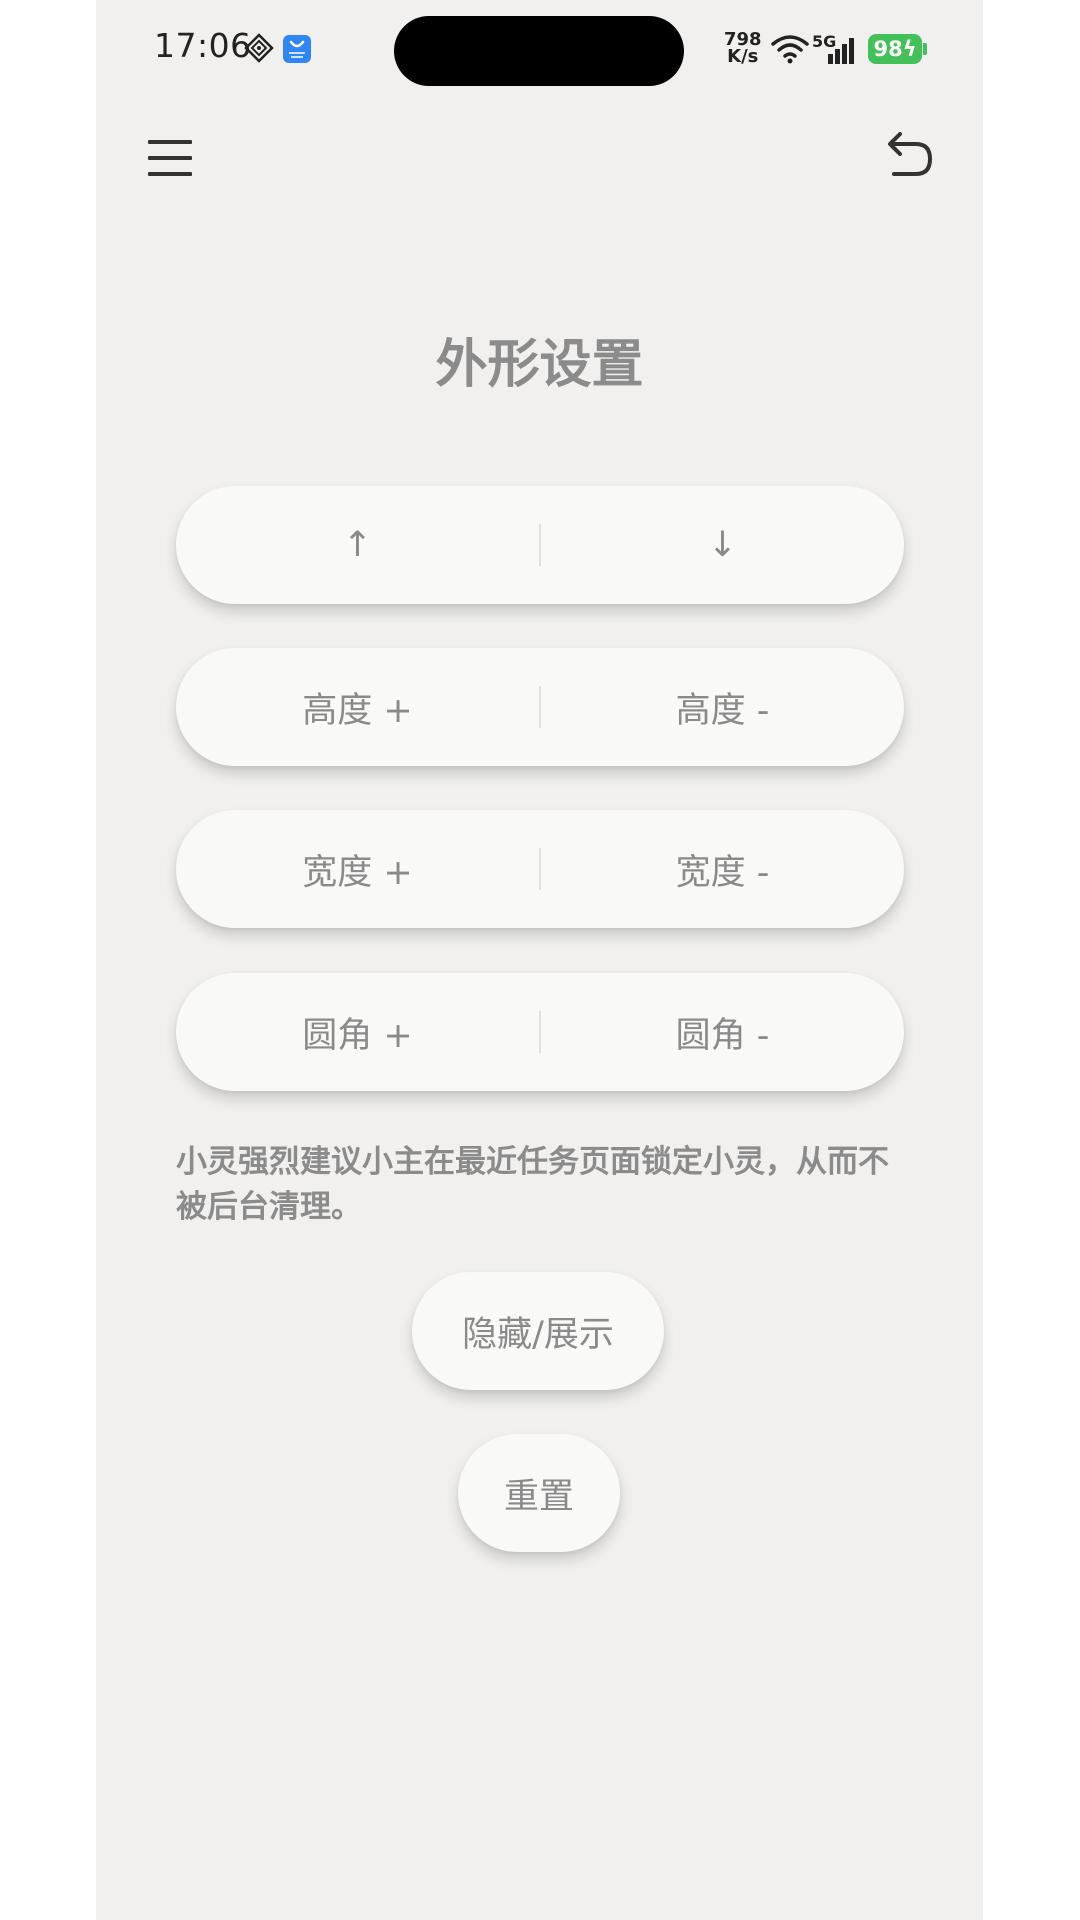  What do you see at coordinates (357, 707) in the screenshot?
I see `height-plus-button: 高度 +` at bounding box center [357, 707].